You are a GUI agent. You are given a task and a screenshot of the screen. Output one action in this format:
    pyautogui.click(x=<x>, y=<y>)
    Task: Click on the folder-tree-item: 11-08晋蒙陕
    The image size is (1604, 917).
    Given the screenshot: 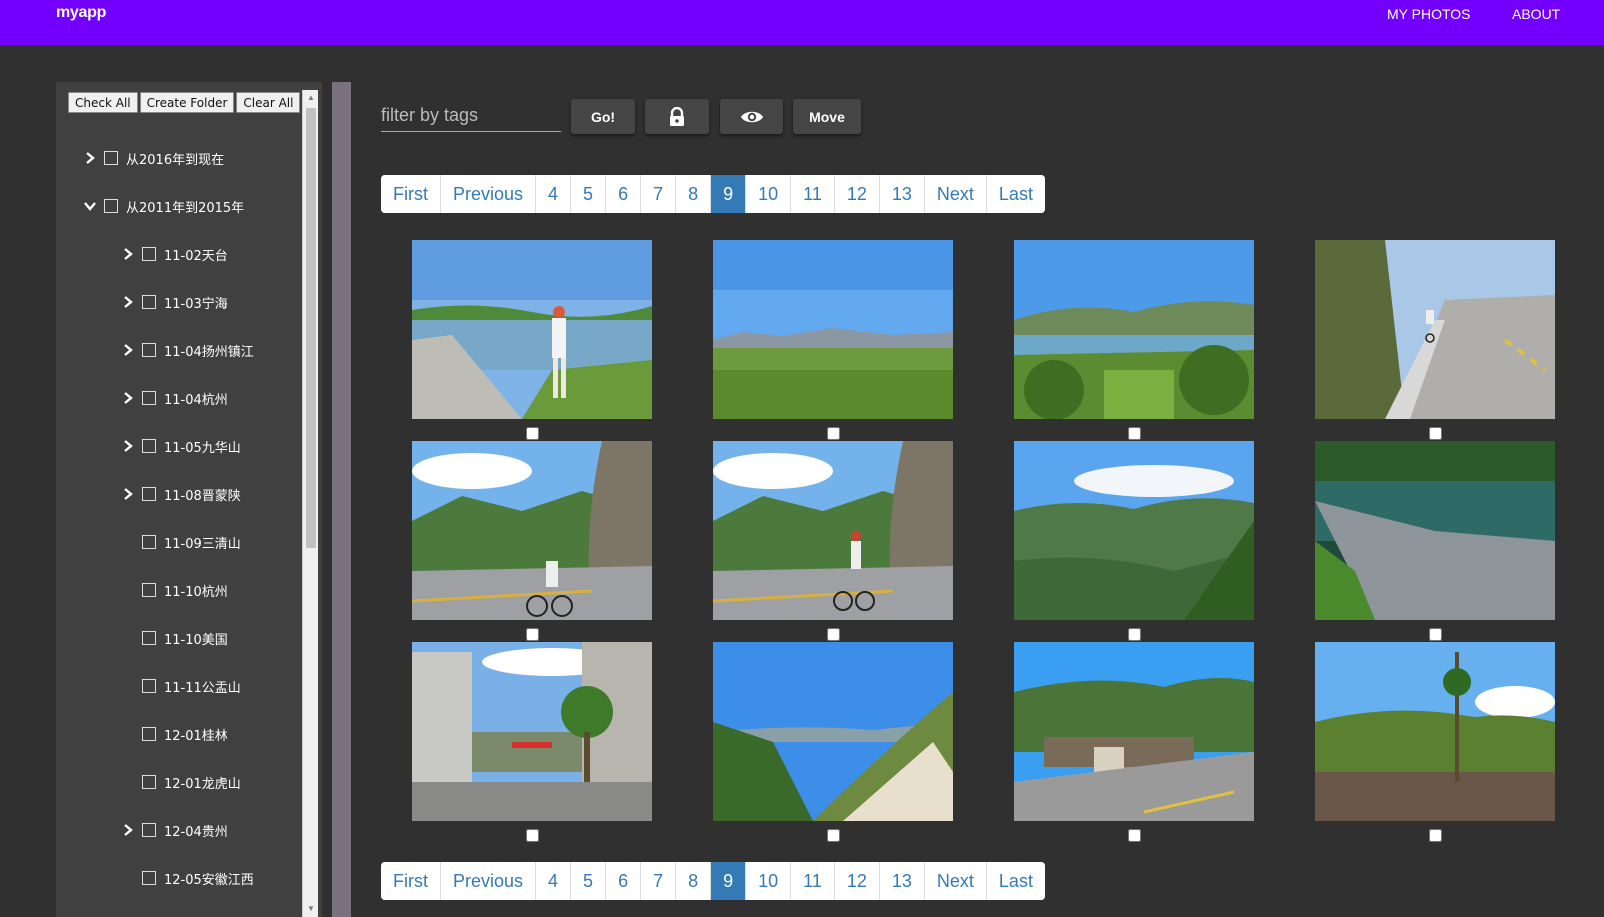 What is the action you would take?
    pyautogui.click(x=179, y=494)
    